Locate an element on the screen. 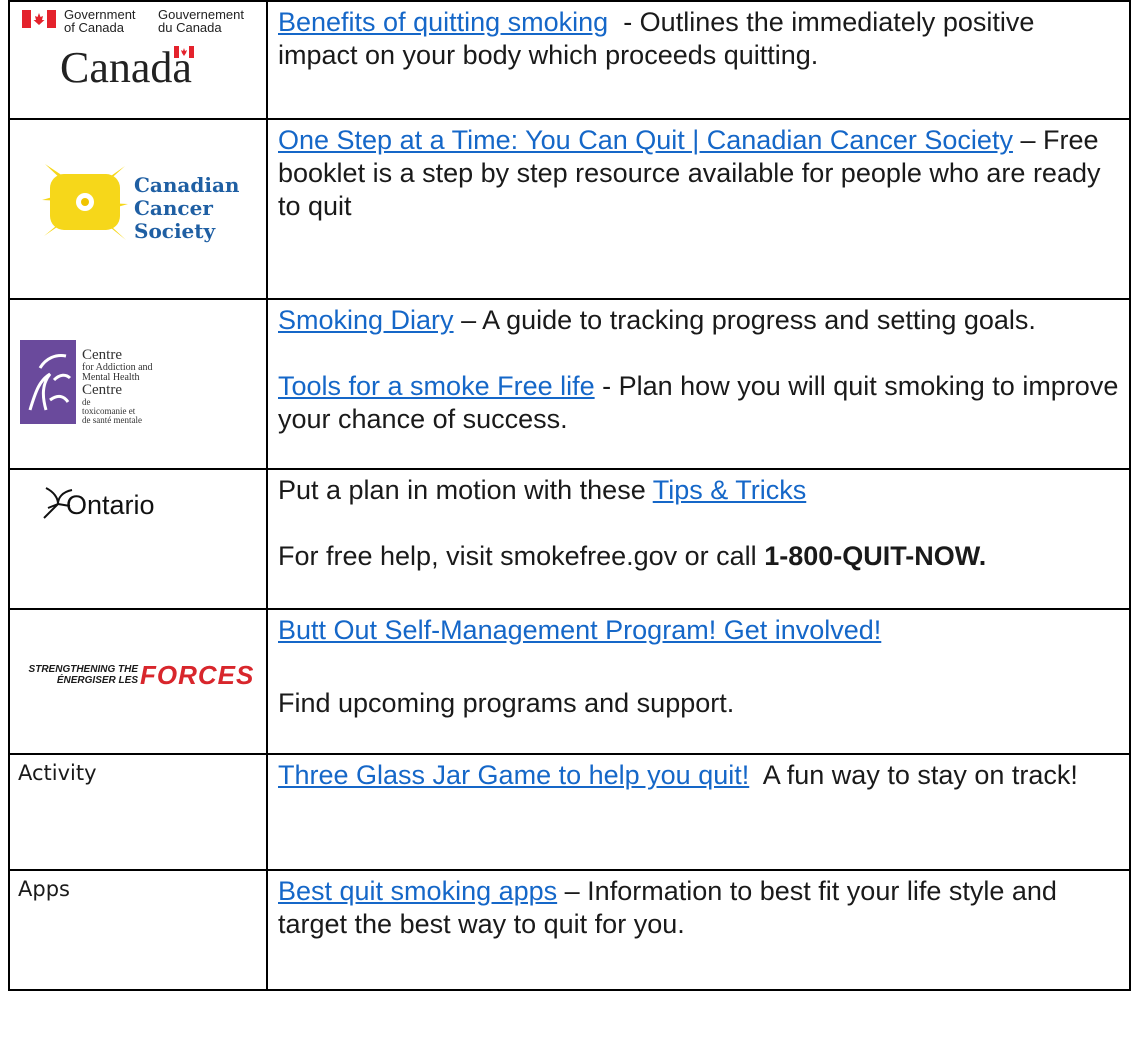 Image resolution: width=1138 pixels, height=1037 pixels. canada-flag-icon is located at coordinates (39, 19).